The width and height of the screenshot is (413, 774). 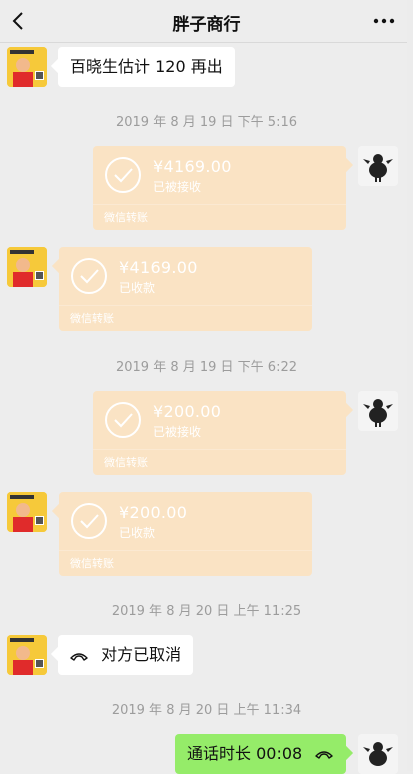 What do you see at coordinates (206, 122) in the screenshot?
I see `timestamp: 2019 年 8 月 19 日 下午 5:16` at bounding box center [206, 122].